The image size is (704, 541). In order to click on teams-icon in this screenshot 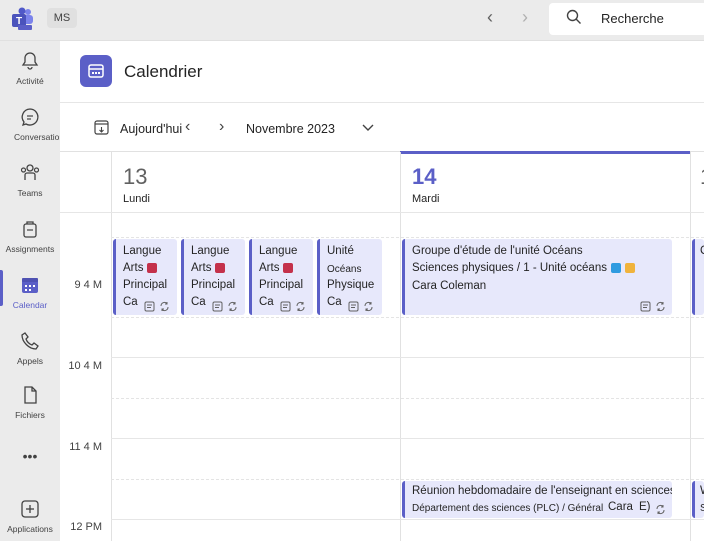, I will do `click(30, 172)`.